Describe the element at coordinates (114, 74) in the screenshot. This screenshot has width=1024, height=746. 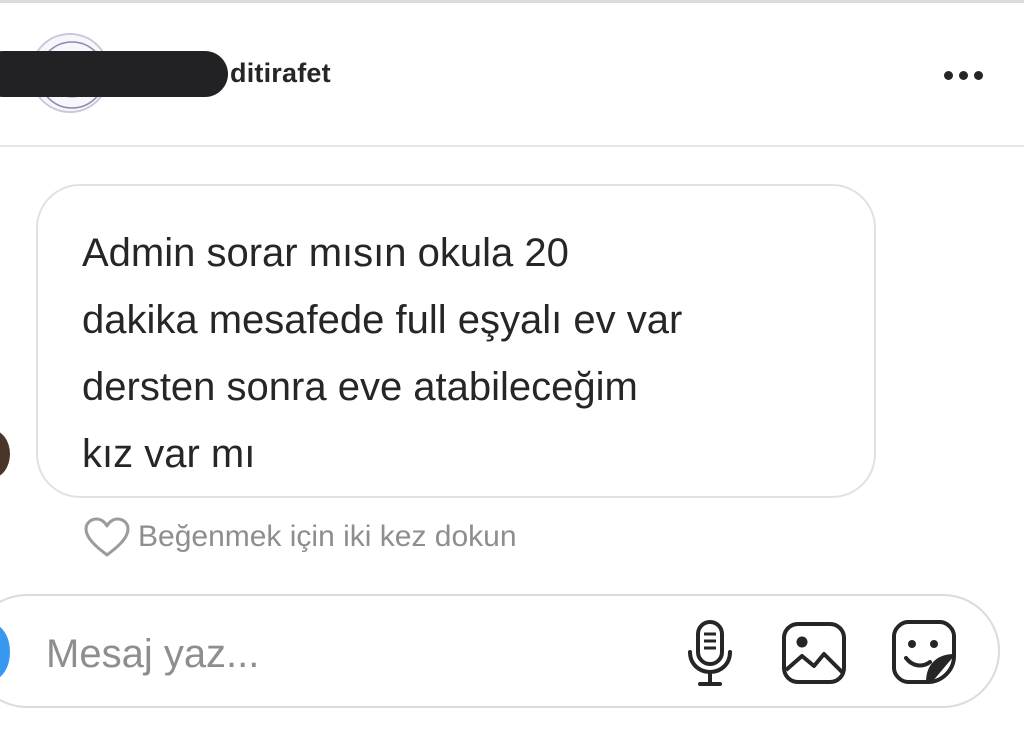
I see `redacted-username-bar` at that location.